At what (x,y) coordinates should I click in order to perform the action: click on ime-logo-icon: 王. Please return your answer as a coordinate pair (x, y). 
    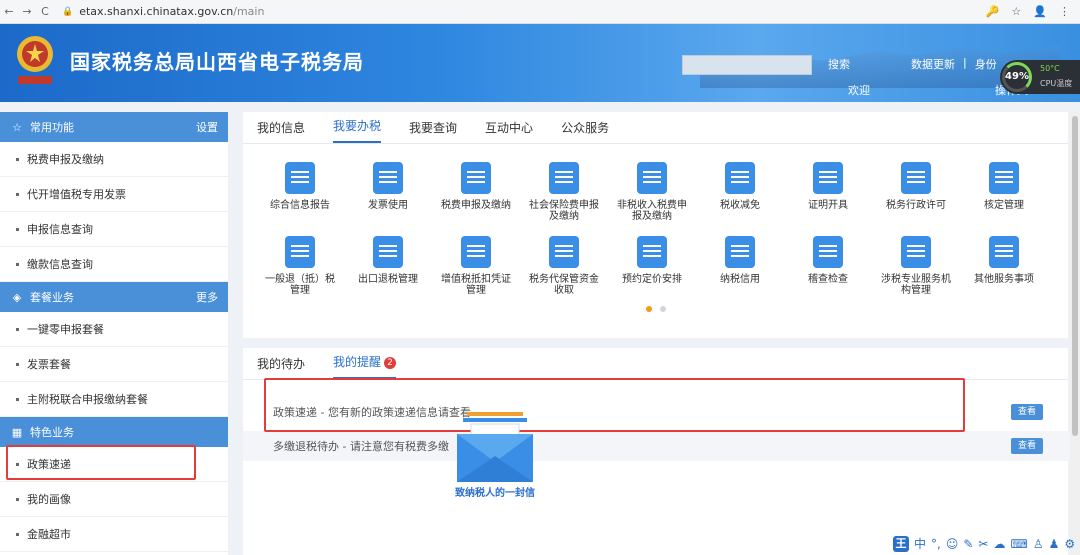
    Looking at the image, I should click on (901, 543).